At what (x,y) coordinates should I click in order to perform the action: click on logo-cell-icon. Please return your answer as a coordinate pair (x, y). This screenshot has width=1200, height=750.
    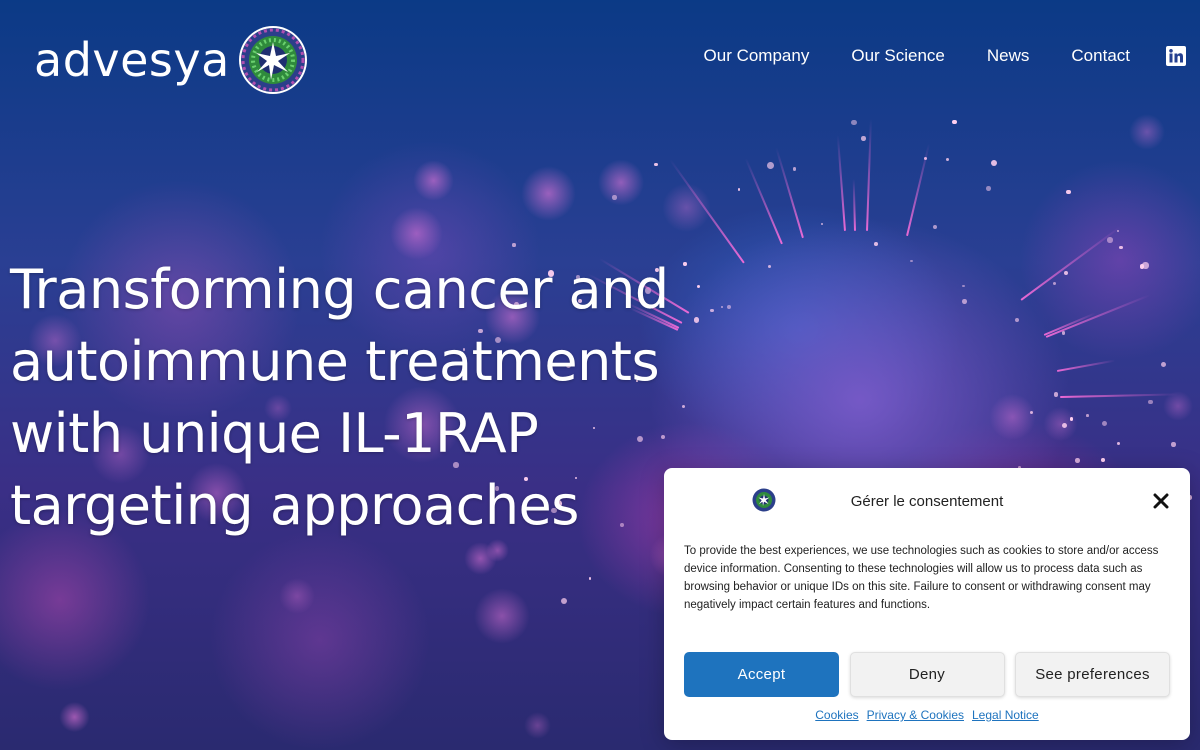
    Looking at the image, I should click on (272, 60).